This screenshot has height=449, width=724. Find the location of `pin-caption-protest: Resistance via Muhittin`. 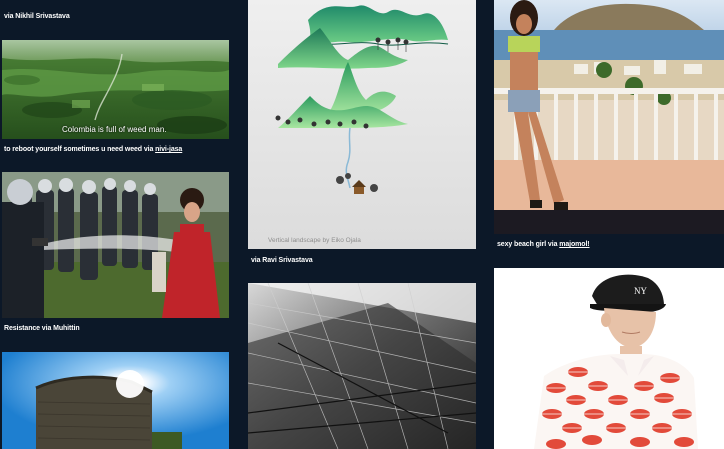

pin-caption-protest: Resistance via Muhittin is located at coordinates (42, 328).